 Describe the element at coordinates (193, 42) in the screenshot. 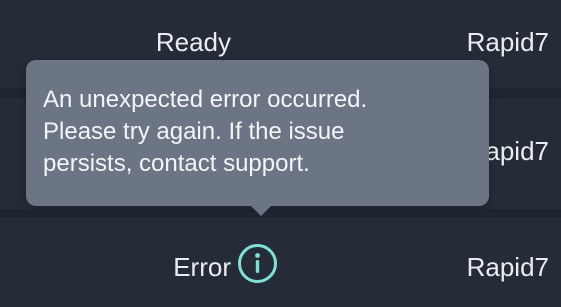

I see `status-cell: Ready` at that location.